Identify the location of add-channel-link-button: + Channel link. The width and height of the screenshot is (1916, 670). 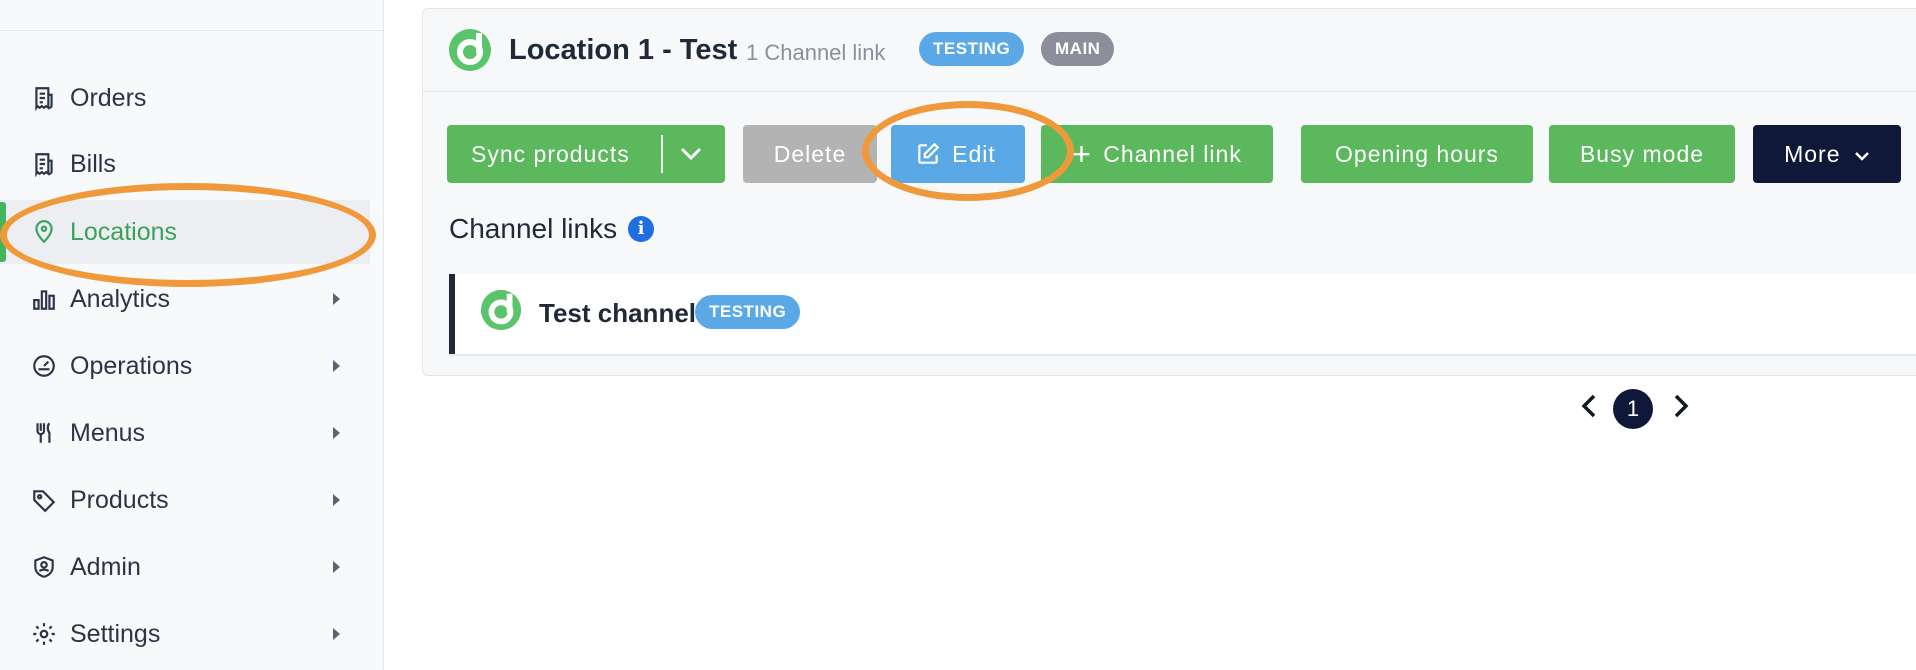
(1157, 154).